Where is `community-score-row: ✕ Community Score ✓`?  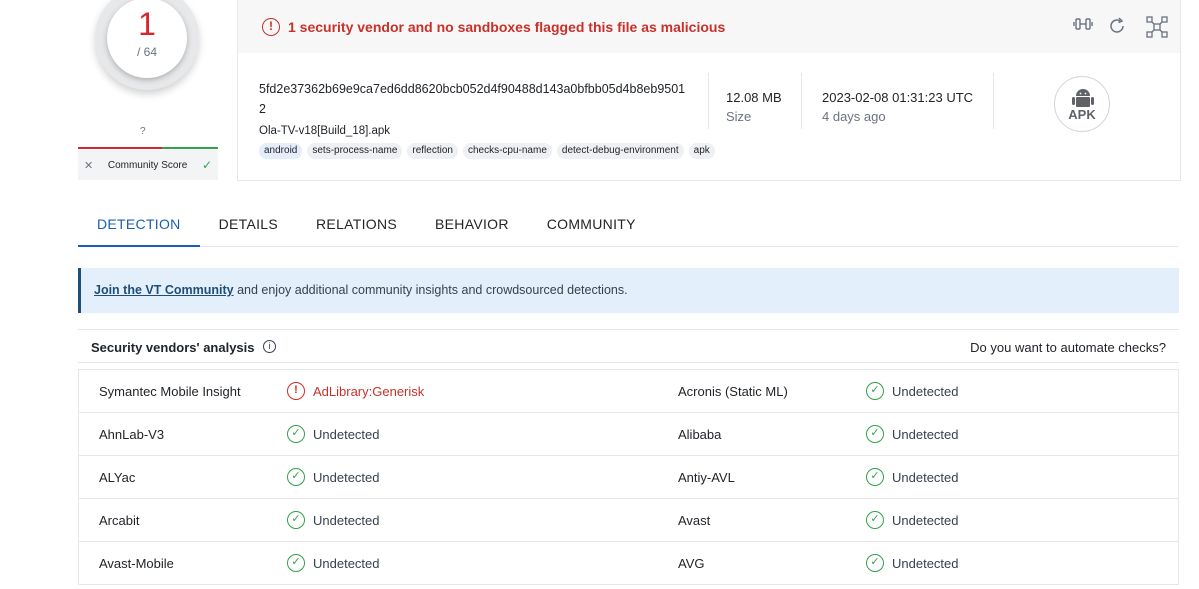
community-score-row: ✕ Community Score ✓ is located at coordinates (148, 165).